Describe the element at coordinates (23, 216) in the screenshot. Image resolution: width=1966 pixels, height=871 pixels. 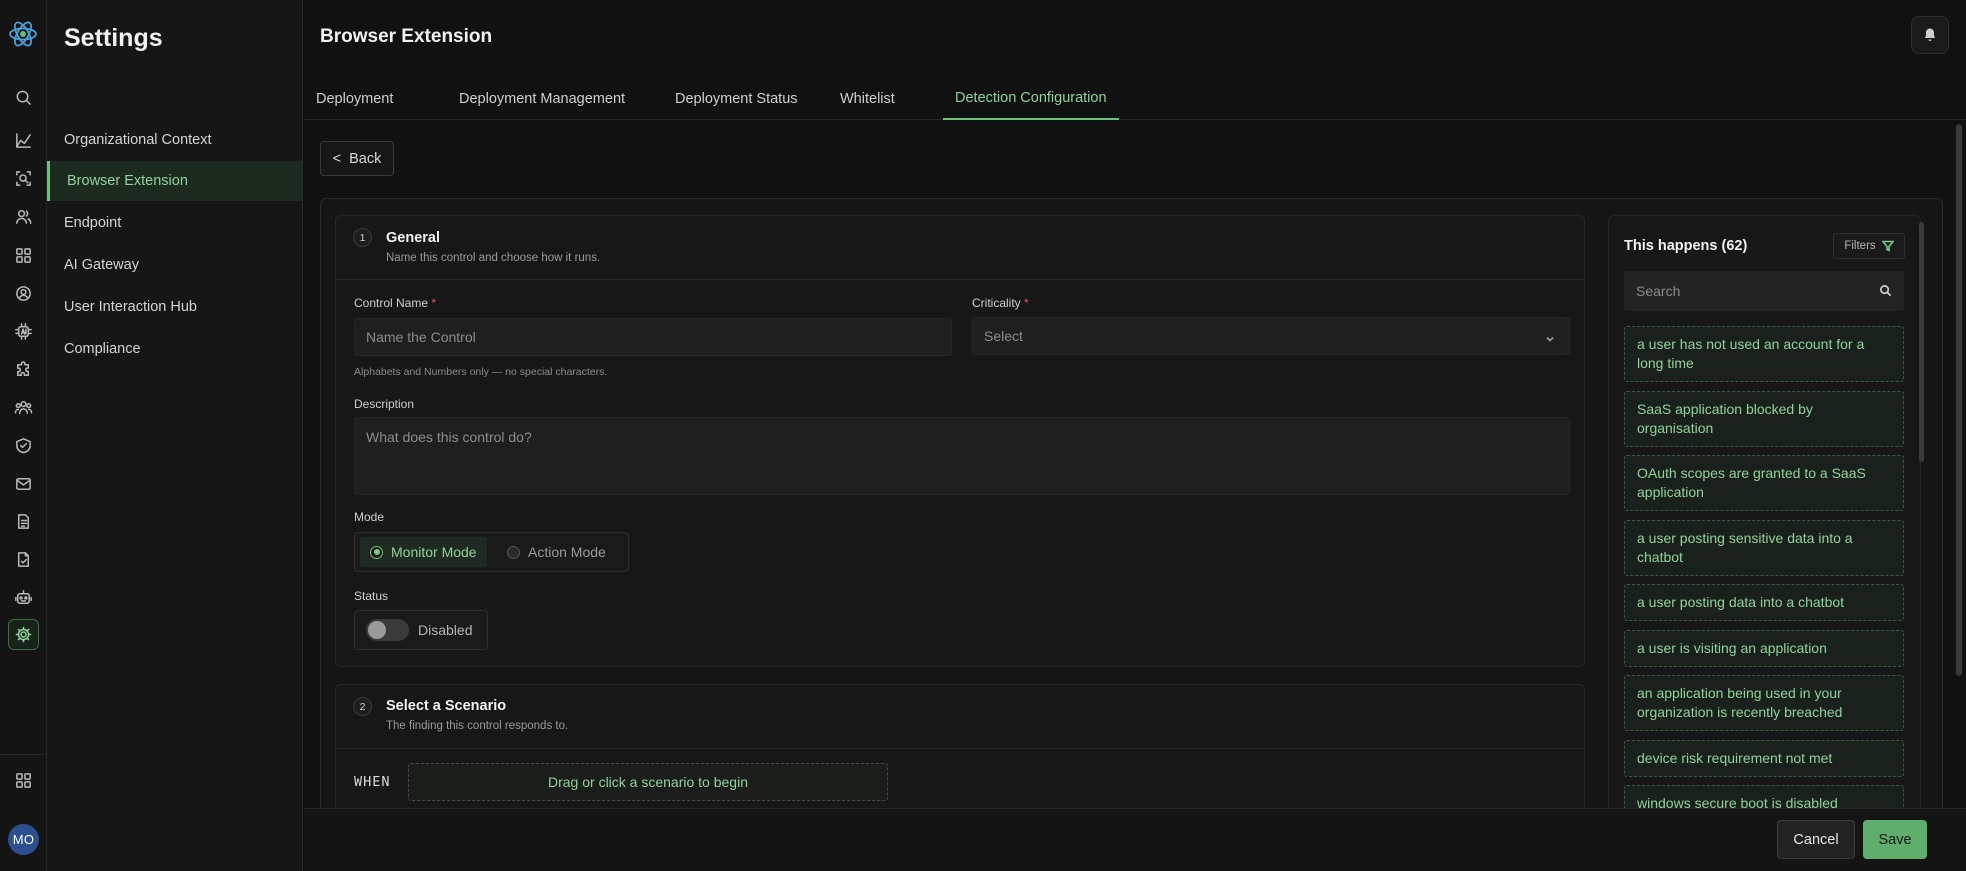
I see `users-icon` at that location.